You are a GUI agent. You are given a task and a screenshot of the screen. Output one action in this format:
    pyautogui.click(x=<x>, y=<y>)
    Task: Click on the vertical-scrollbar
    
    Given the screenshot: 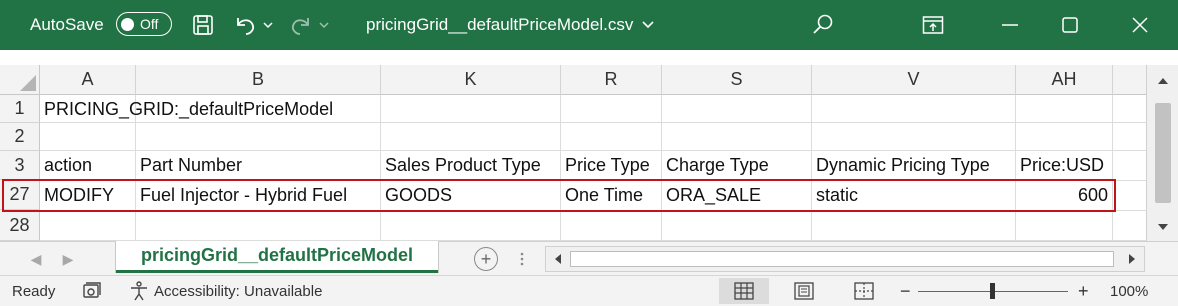 What is the action you would take?
    pyautogui.click(x=1162, y=153)
    